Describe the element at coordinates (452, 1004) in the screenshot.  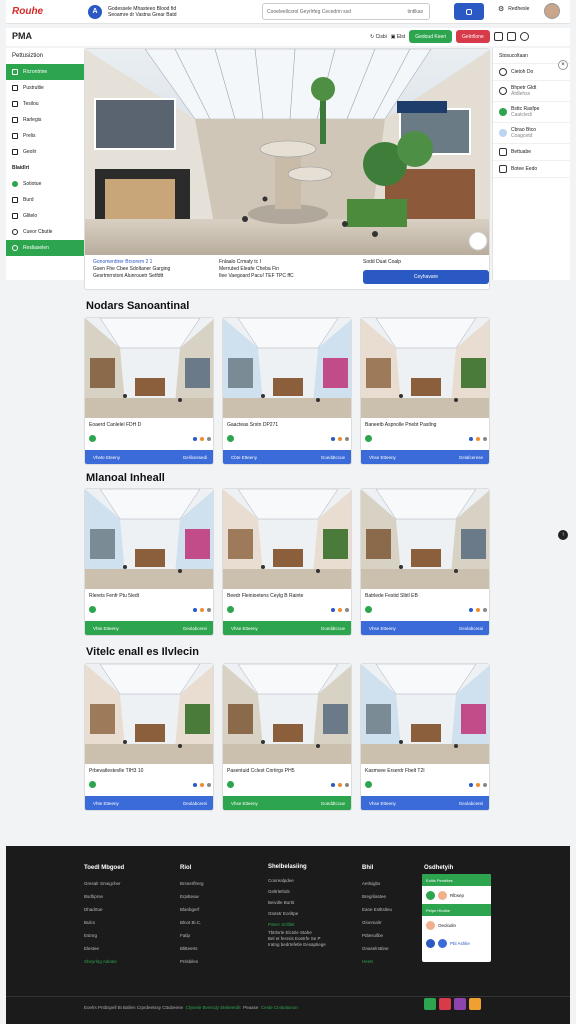
I see `social-links` at that location.